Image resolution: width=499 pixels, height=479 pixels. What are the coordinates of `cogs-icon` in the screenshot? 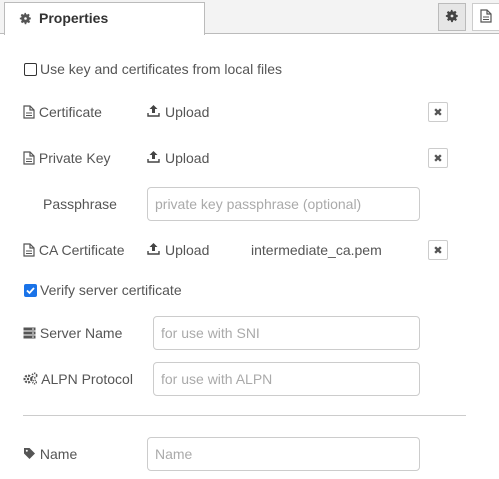 It's located at (30, 380).